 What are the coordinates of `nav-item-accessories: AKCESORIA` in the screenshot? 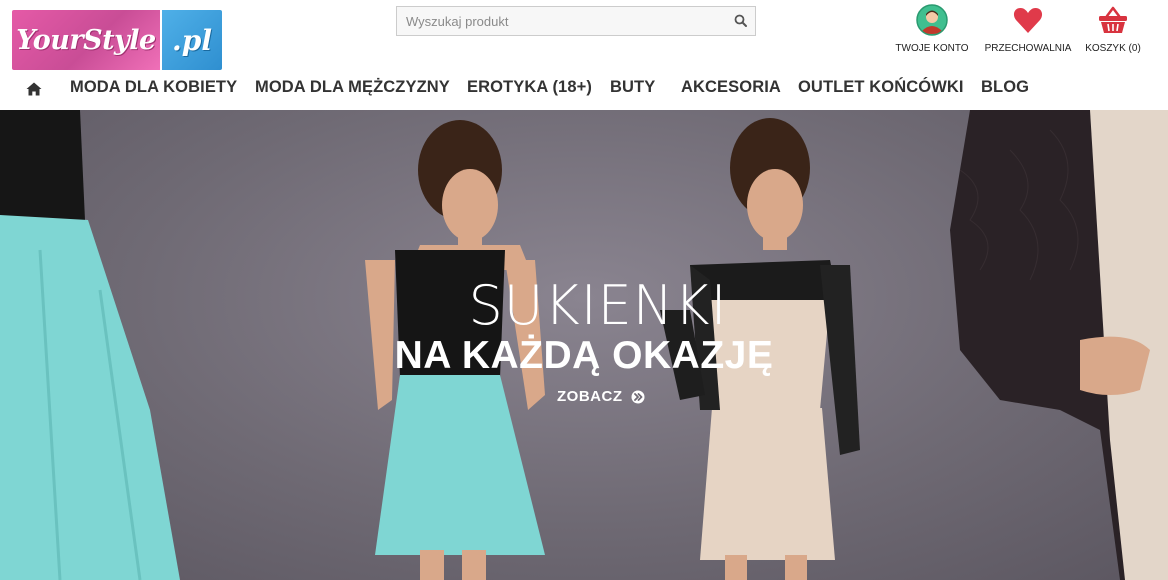 It's located at (731, 87).